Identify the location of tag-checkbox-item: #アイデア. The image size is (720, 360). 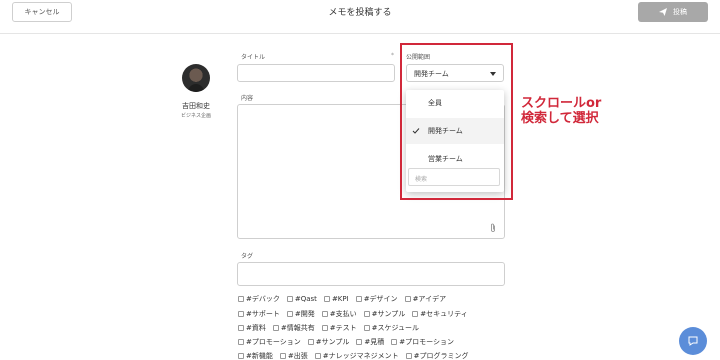
(425, 299).